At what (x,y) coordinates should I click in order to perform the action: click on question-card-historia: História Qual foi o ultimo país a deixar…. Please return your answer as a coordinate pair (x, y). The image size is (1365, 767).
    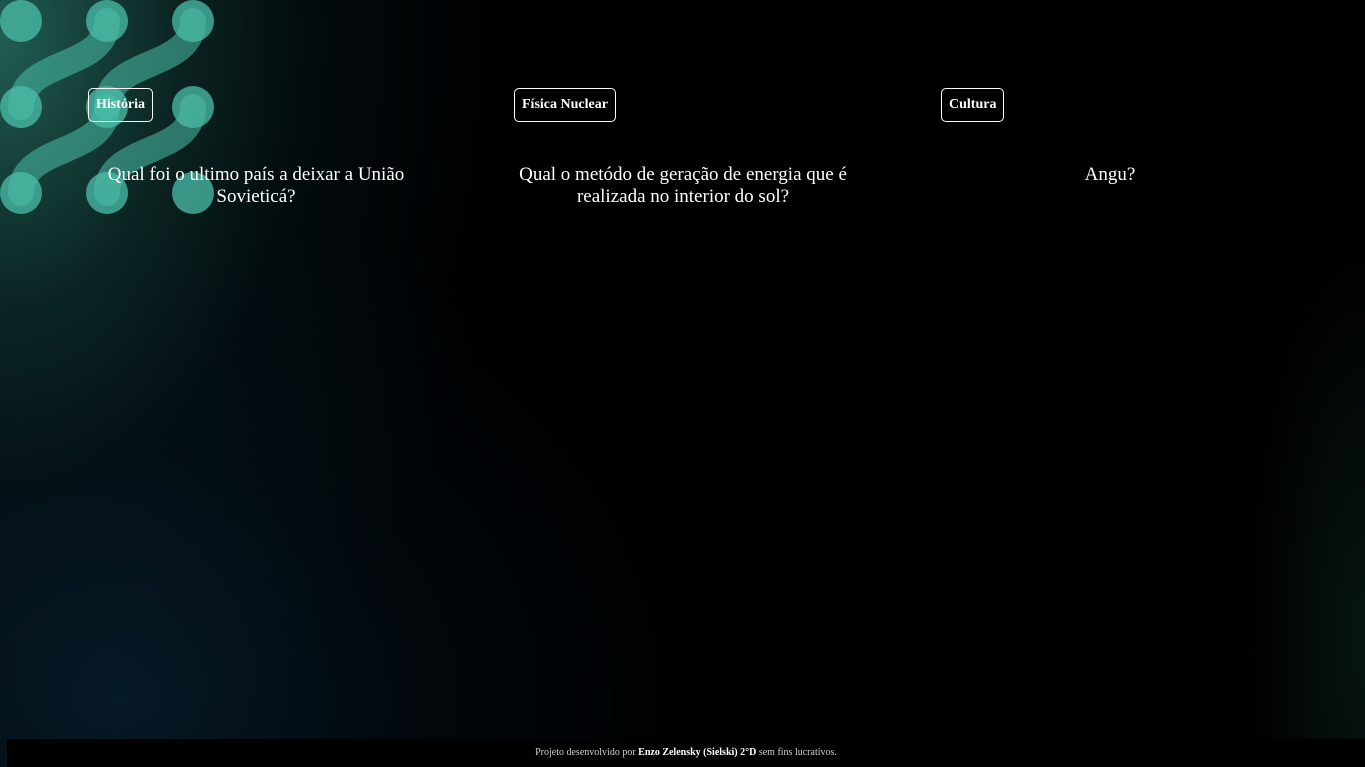
    Looking at the image, I should click on (258, 147).